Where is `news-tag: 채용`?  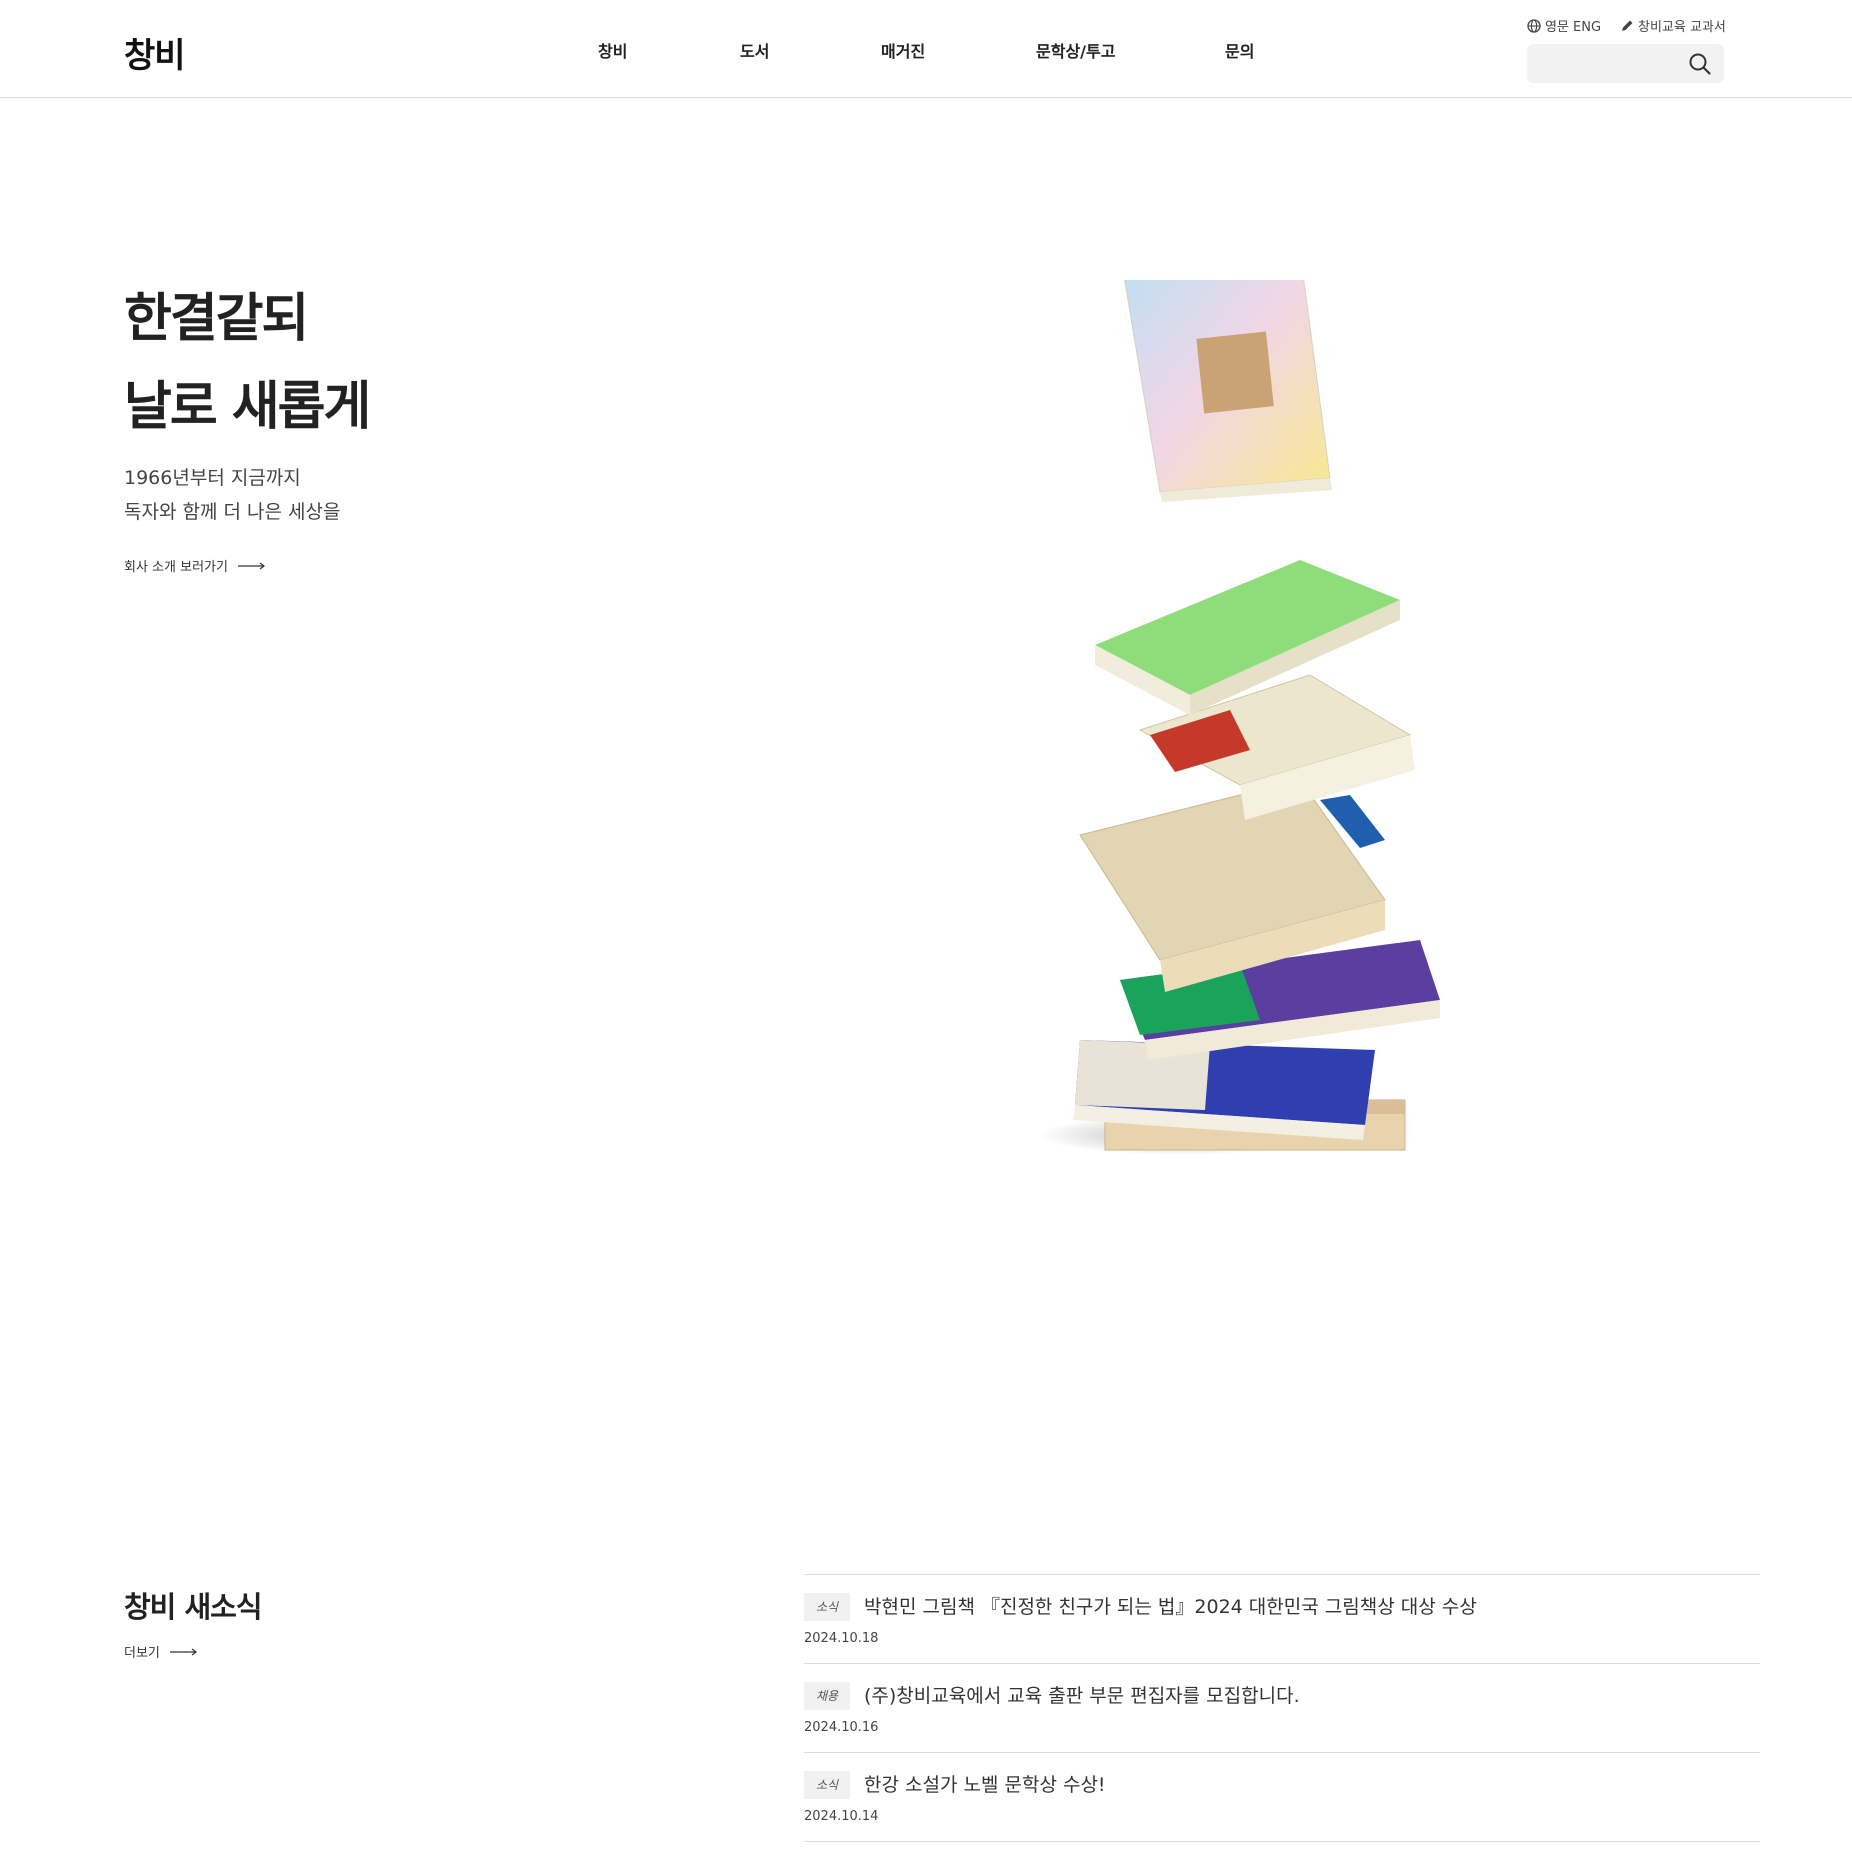 news-tag: 채용 is located at coordinates (827, 1696).